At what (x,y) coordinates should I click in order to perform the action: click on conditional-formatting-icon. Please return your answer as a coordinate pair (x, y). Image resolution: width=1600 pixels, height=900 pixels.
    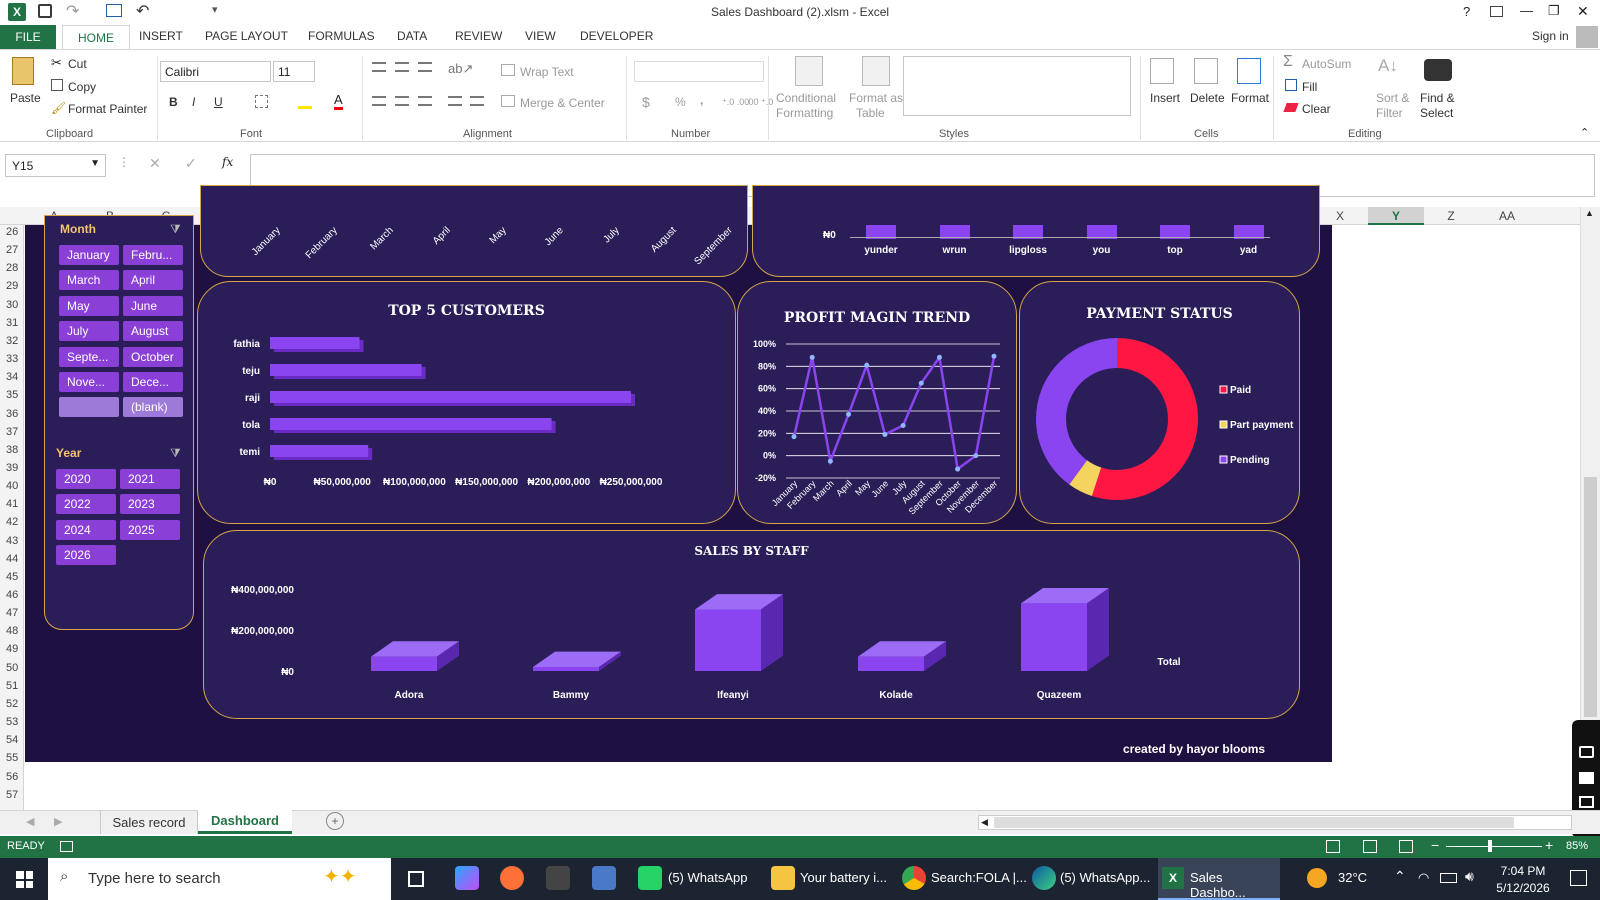
    Looking at the image, I should click on (809, 71).